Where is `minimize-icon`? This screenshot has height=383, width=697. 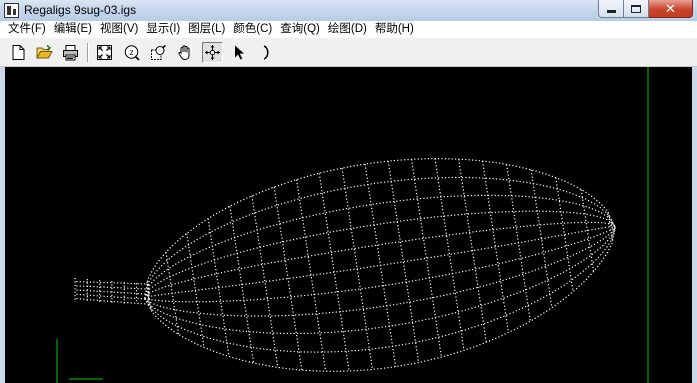
minimize-icon is located at coordinates (611, 11).